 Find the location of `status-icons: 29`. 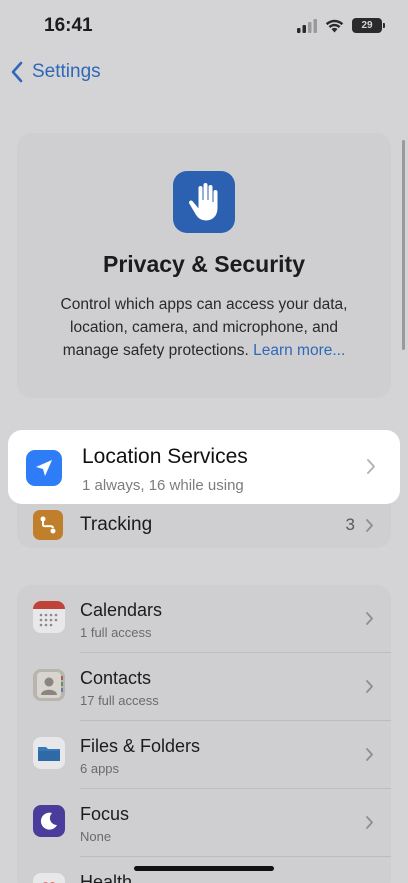

status-icons: 29 is located at coordinates (341, 25).